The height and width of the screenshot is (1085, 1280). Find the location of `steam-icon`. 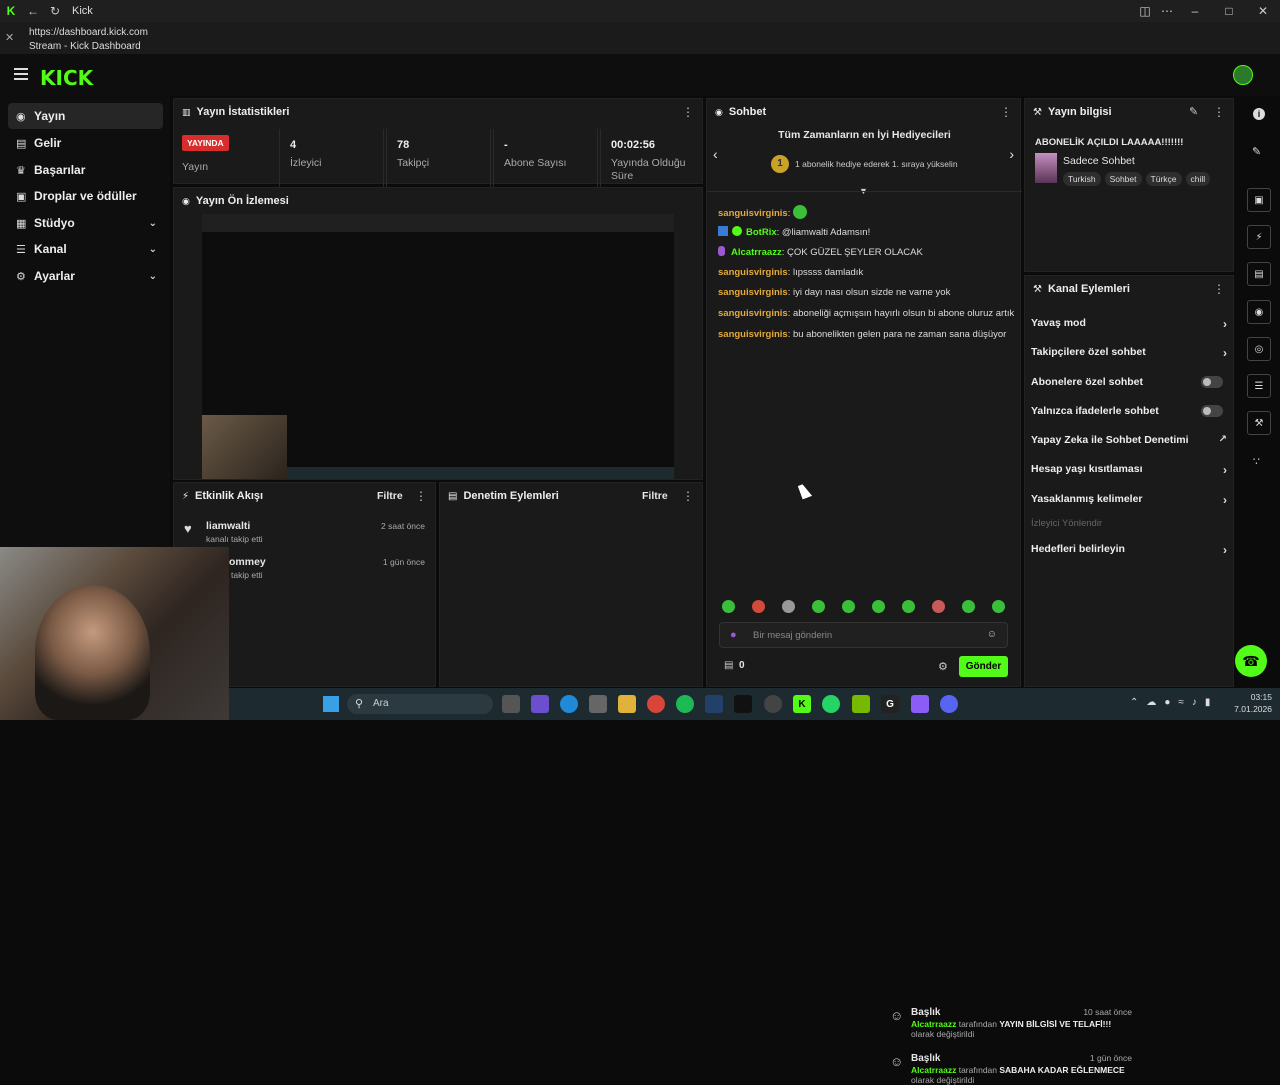

steam-icon is located at coordinates (714, 704).